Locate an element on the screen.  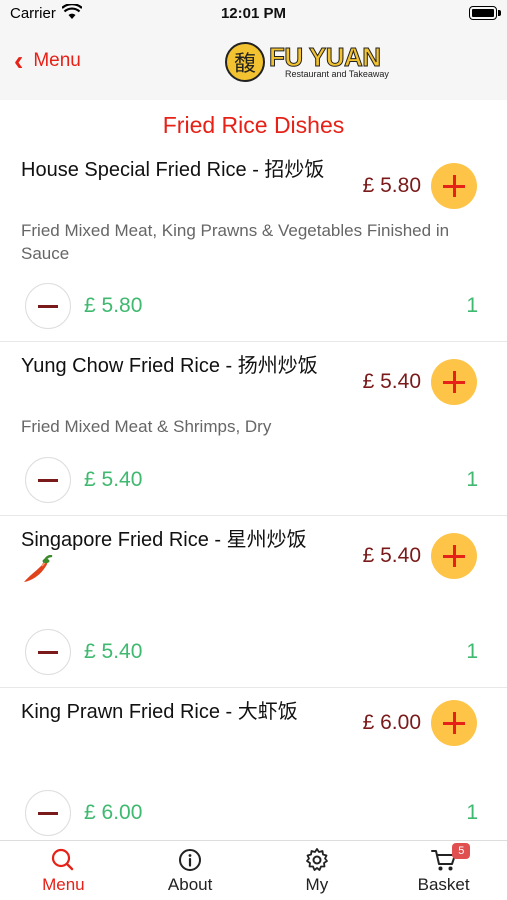
logo-subtitle: Restaurant and Takeaway is located at coordinates (337, 74).